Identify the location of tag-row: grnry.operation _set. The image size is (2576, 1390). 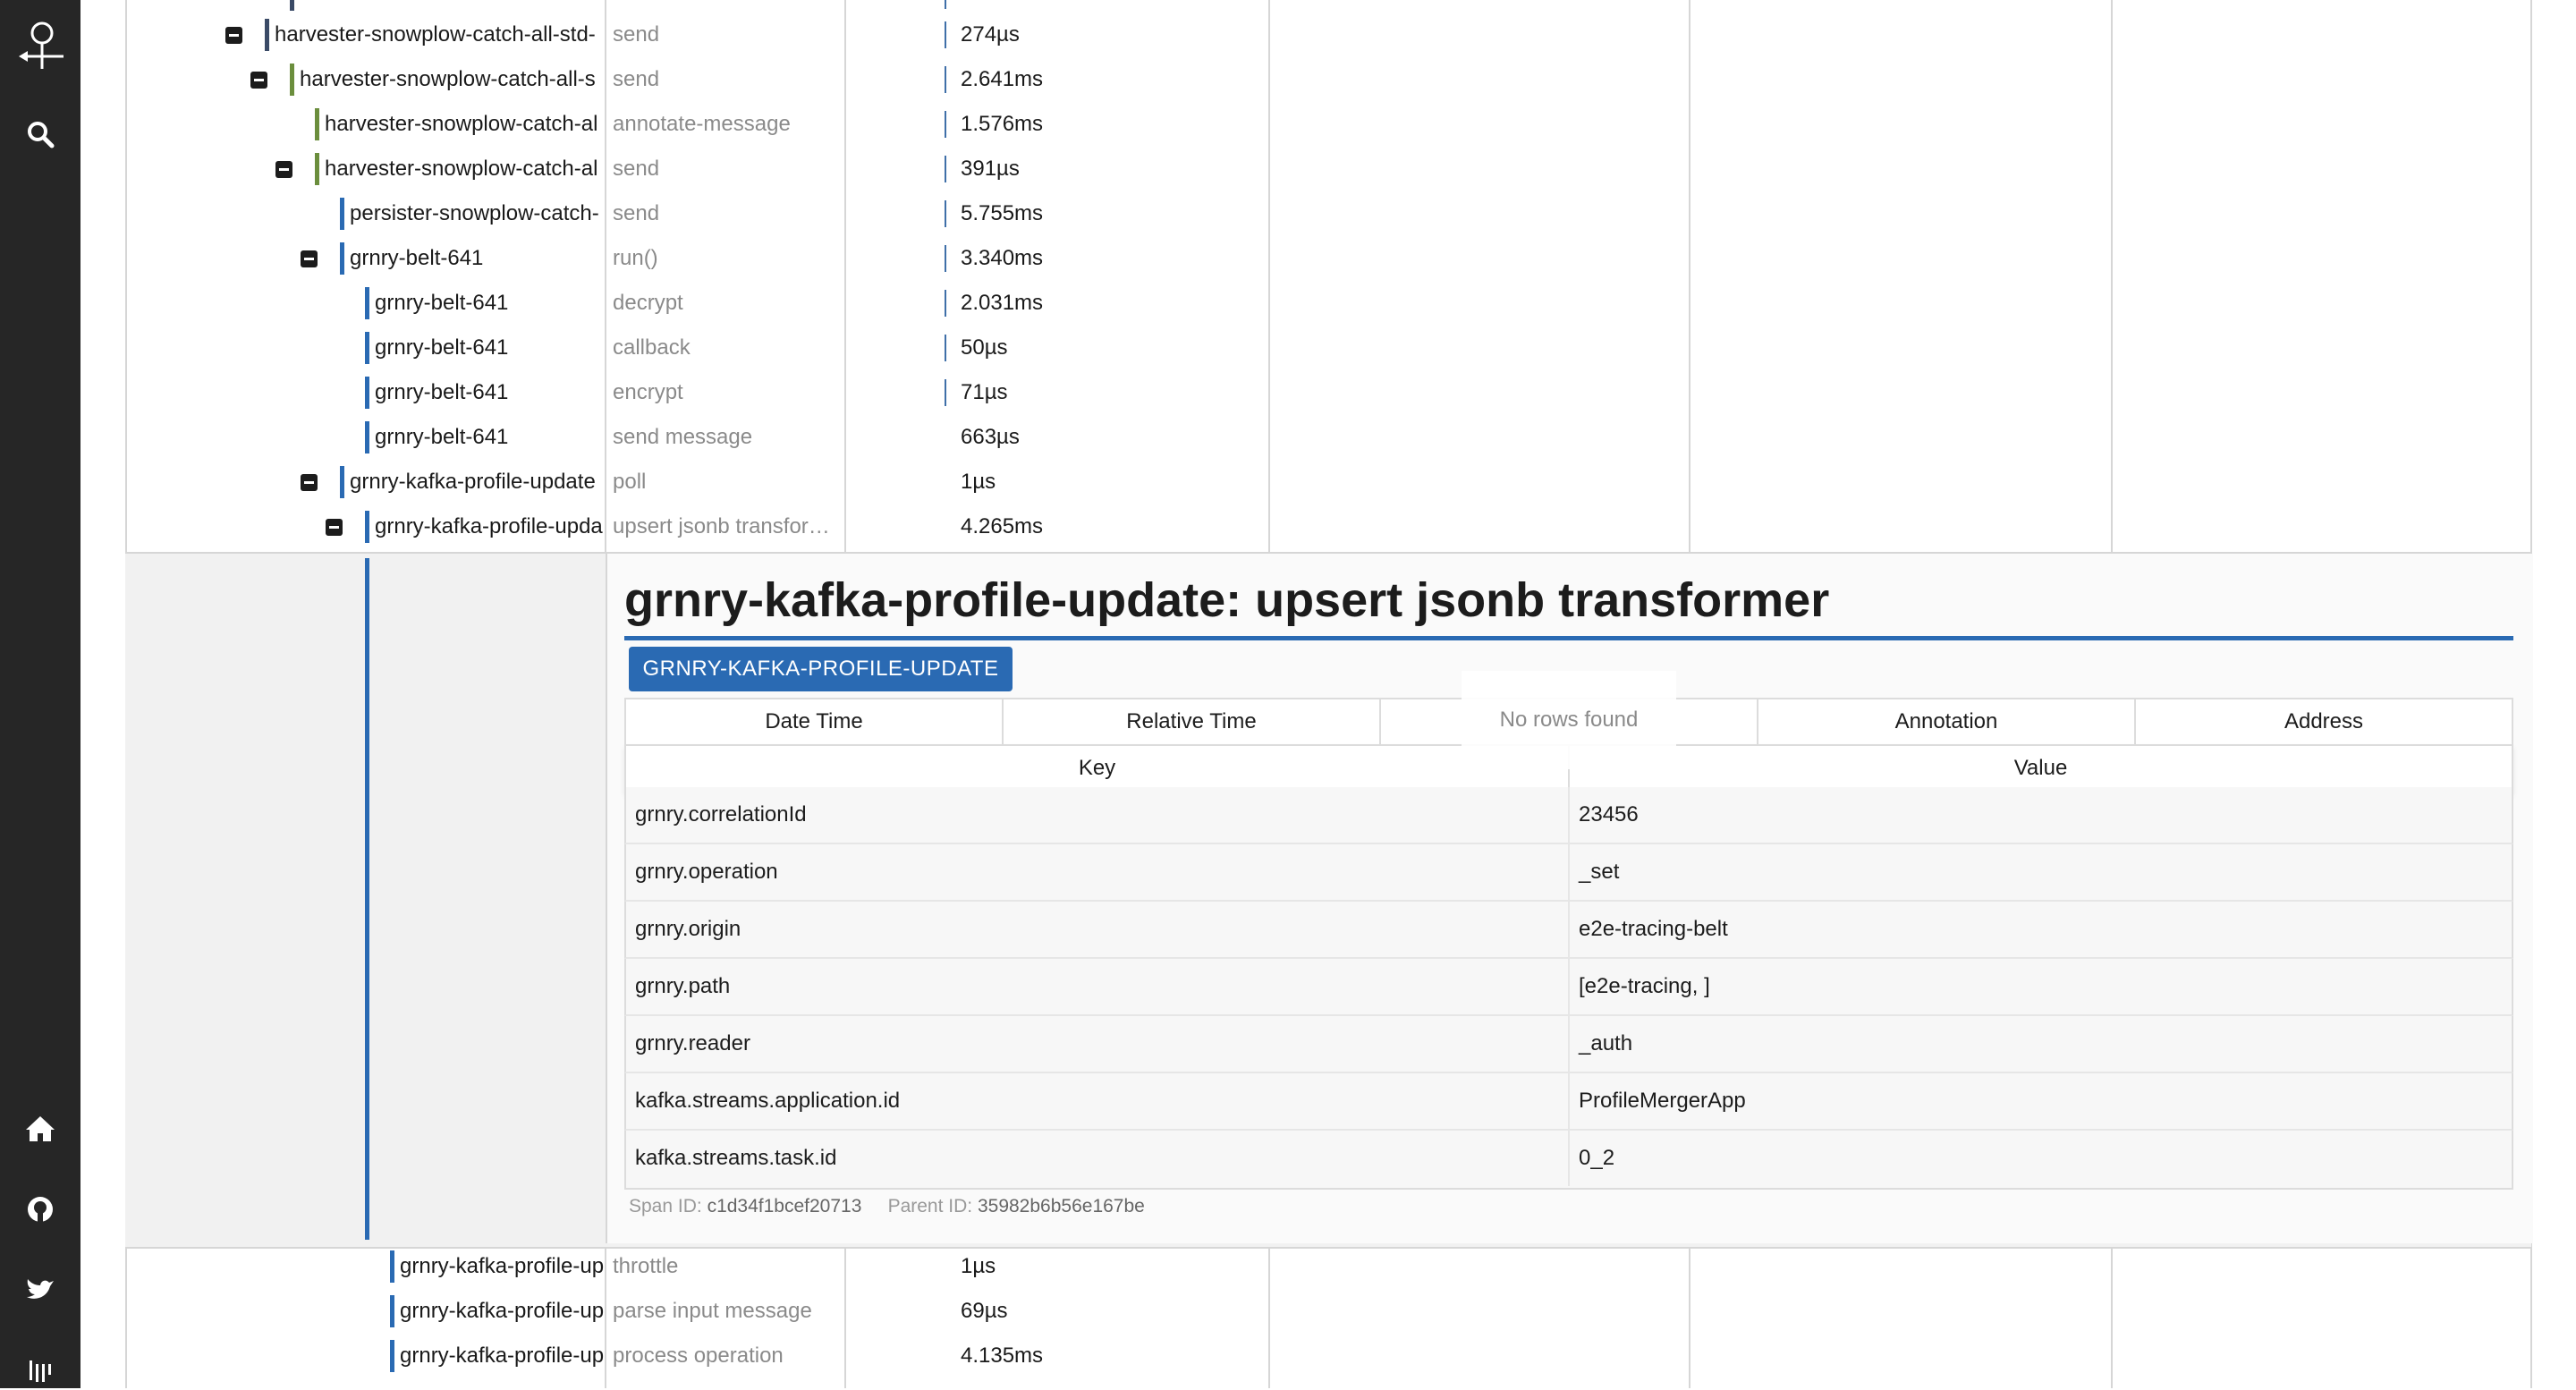
(1568, 873).